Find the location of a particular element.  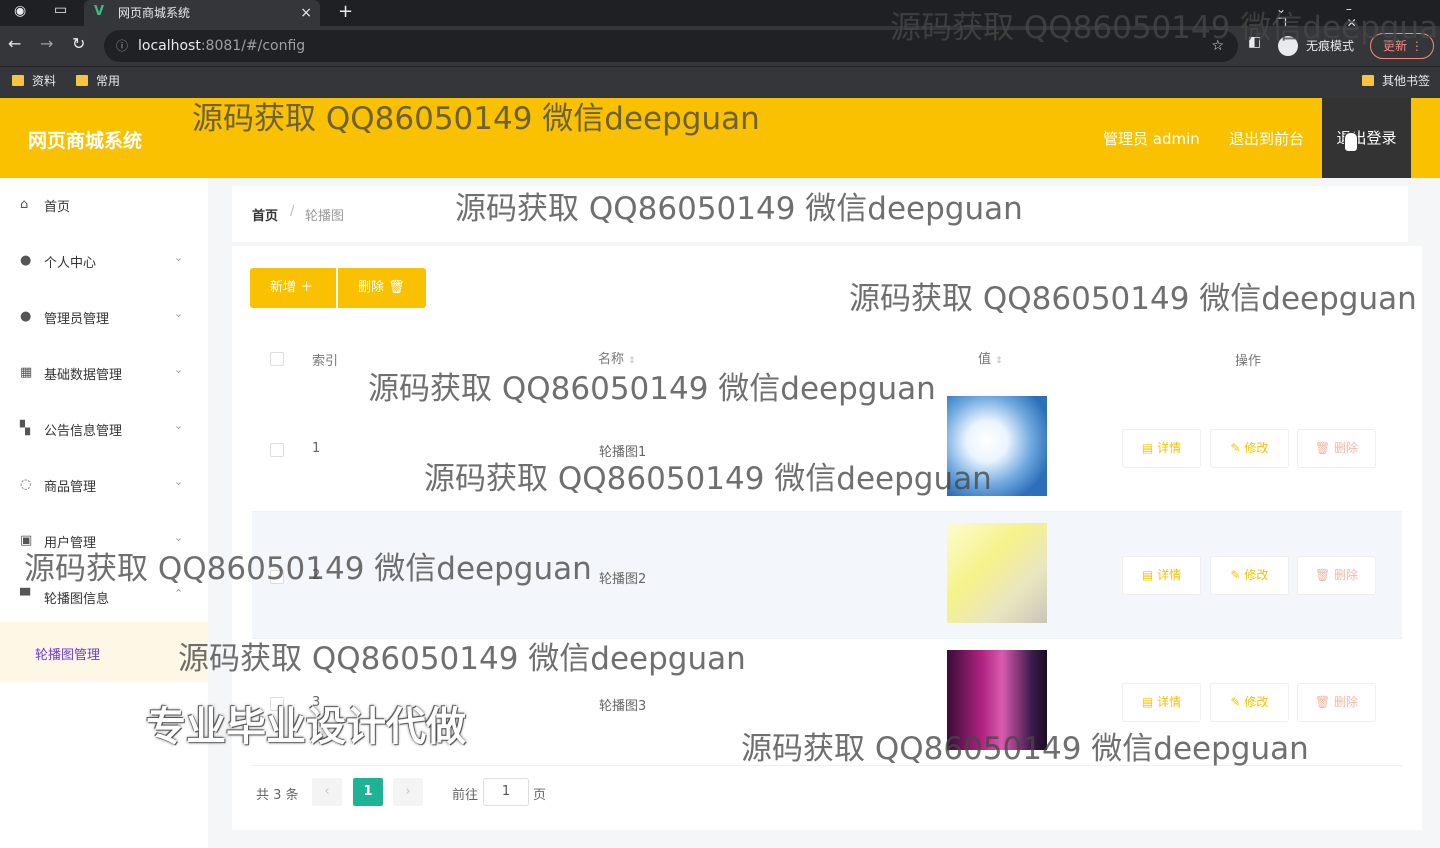

logout-button: 退出登录 is located at coordinates (1366, 138).